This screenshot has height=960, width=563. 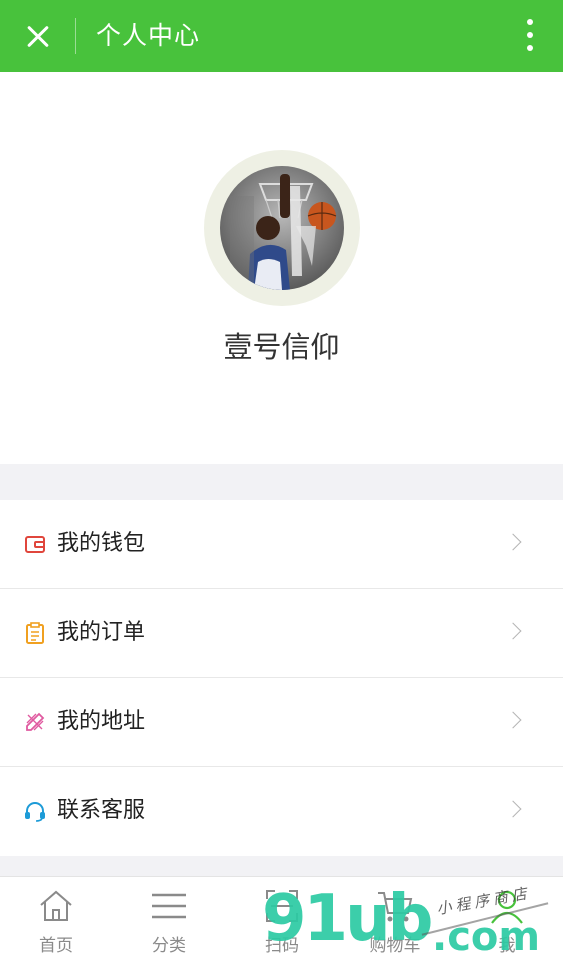 I want to click on divider, so click(x=75, y=36).